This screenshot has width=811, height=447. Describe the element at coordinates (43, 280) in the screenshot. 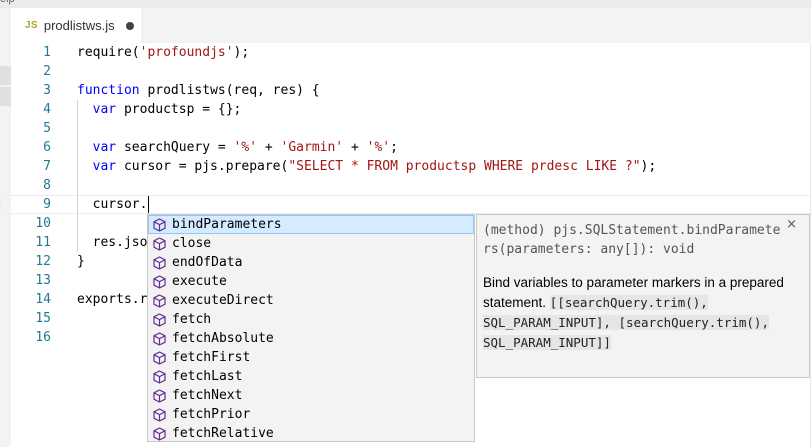

I see `line-number: 13` at that location.